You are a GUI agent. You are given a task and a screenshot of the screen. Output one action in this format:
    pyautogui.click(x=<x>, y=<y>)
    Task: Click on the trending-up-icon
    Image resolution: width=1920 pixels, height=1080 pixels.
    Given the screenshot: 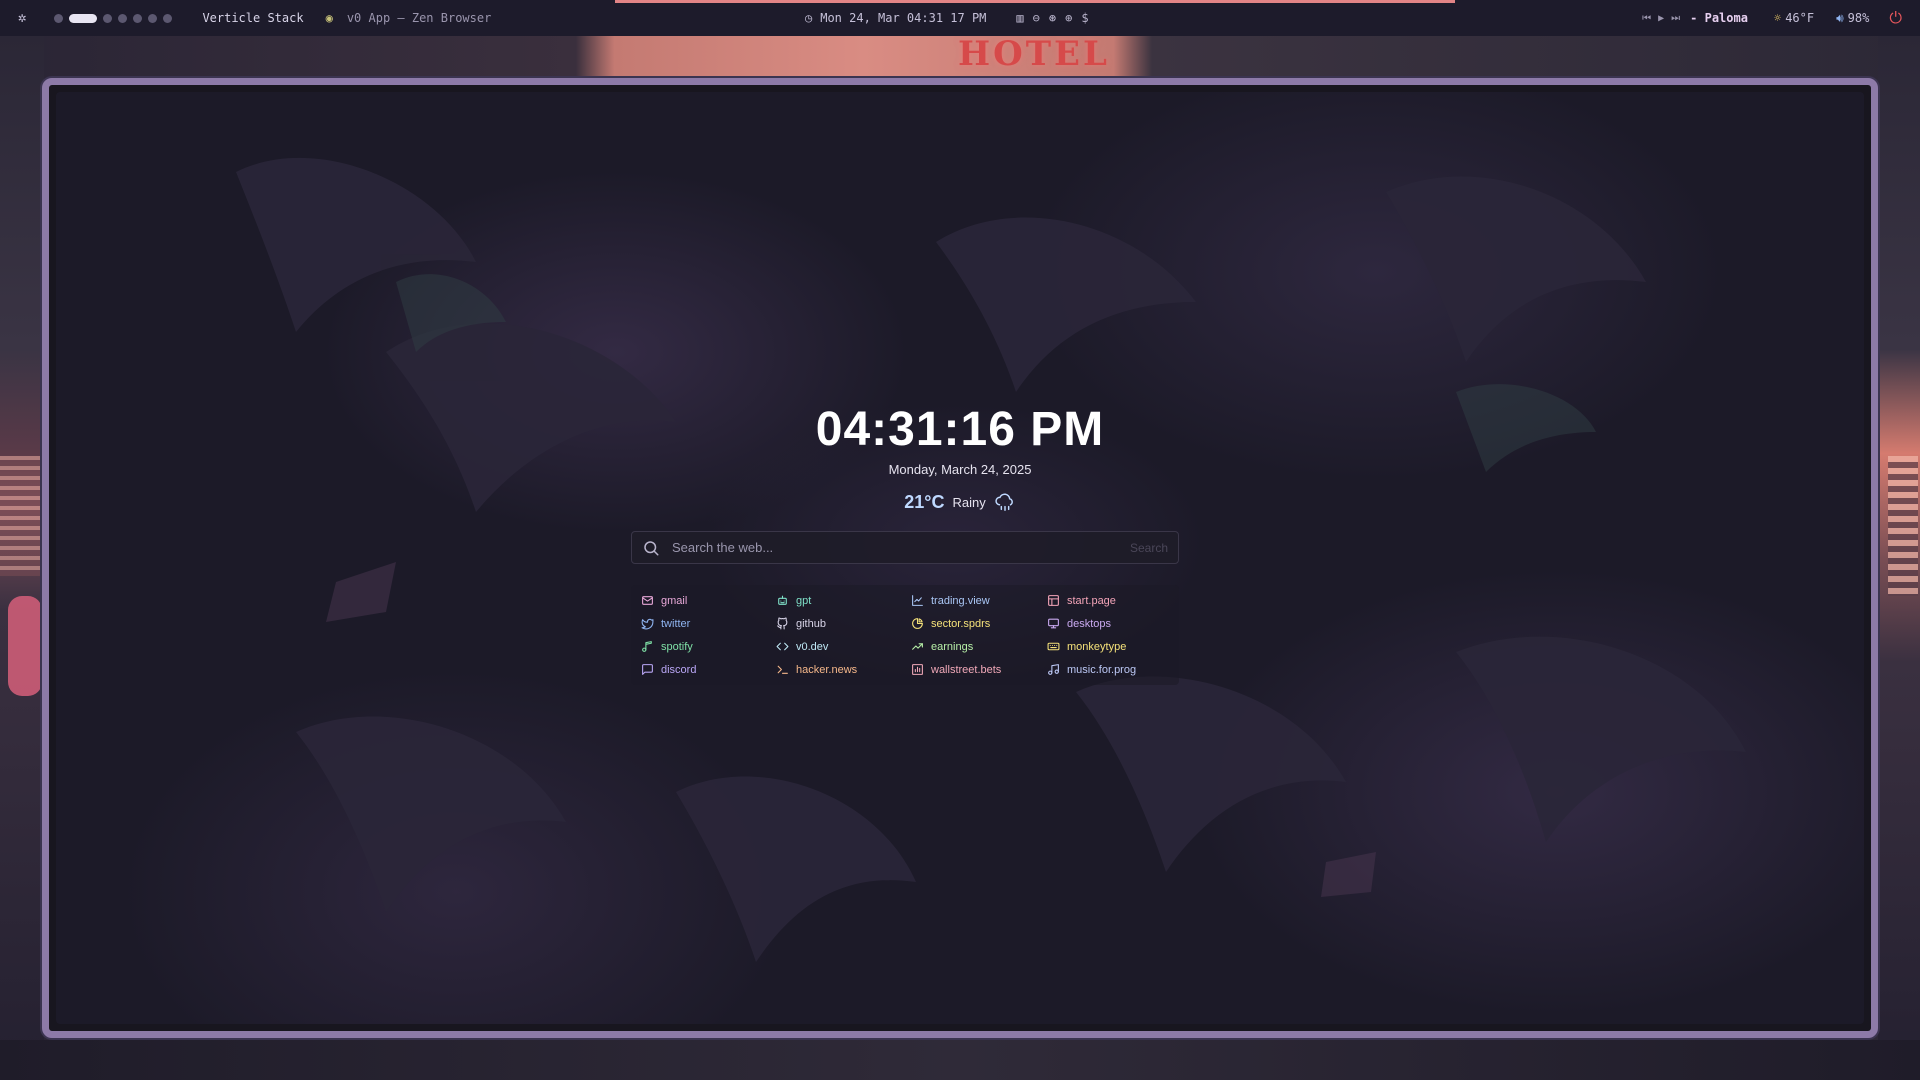 What is the action you would take?
    pyautogui.click(x=917, y=646)
    